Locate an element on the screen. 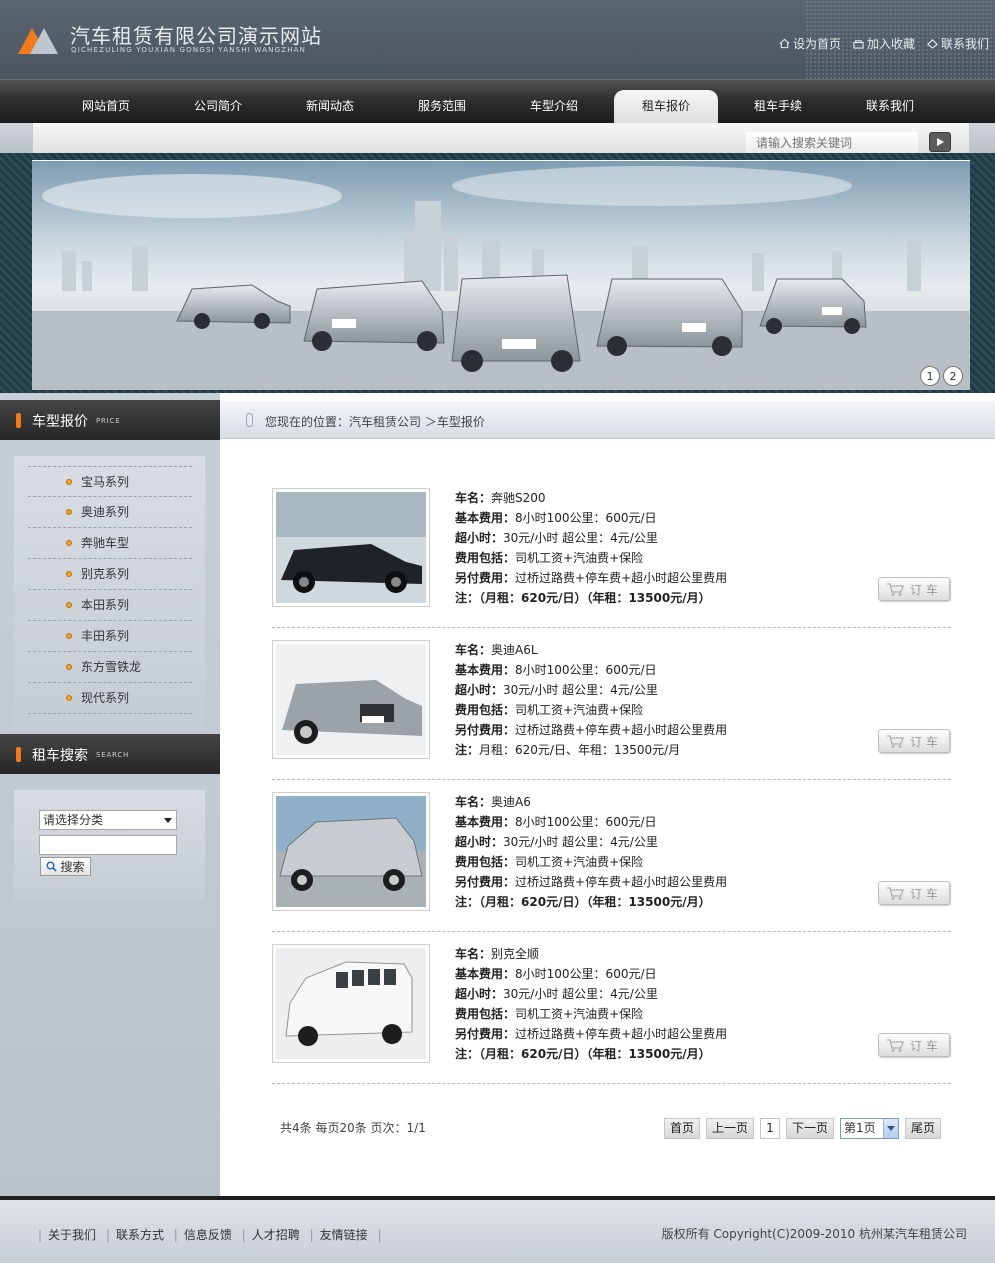  category-label: 东方雪铁龙 is located at coordinates (111, 667).